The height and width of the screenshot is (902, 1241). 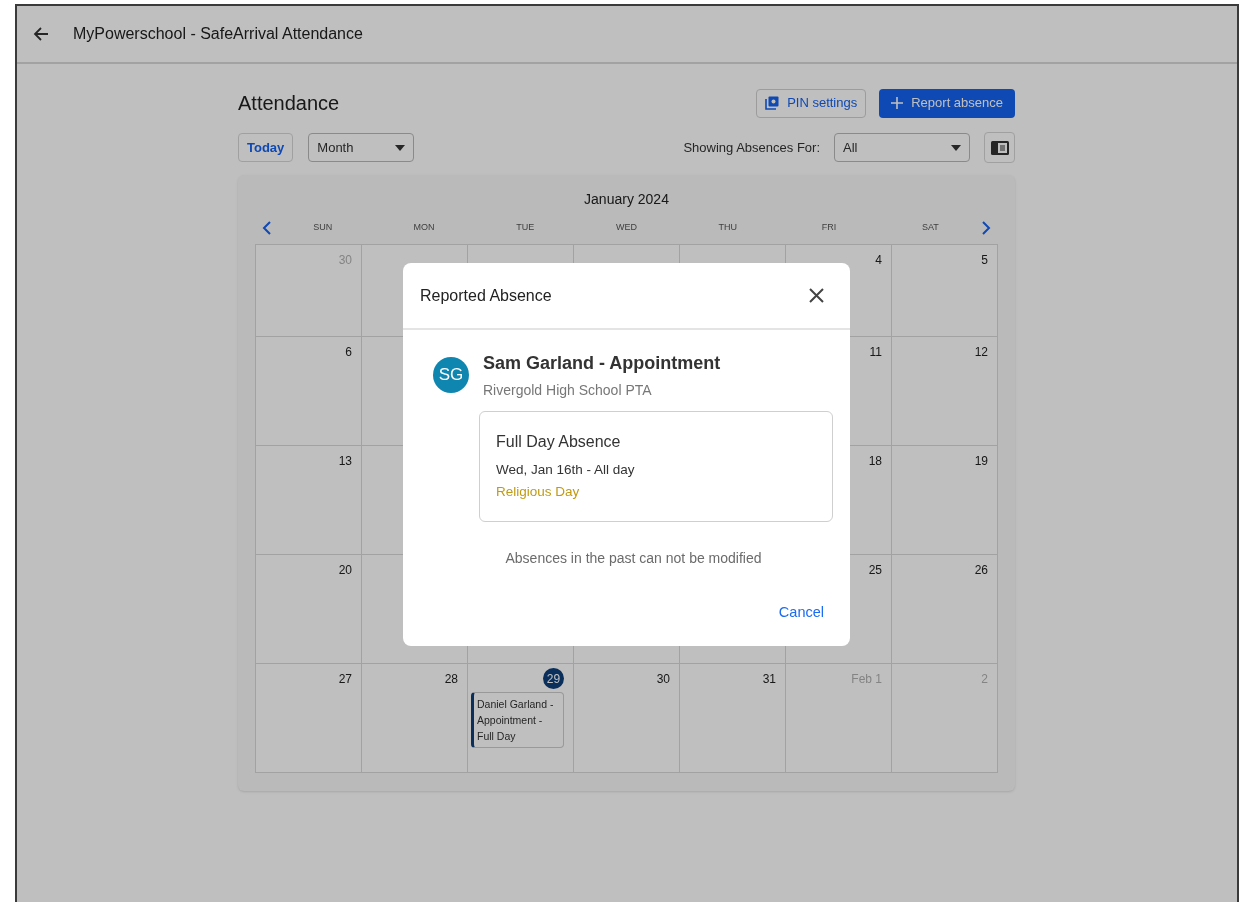 What do you see at coordinates (984, 260) in the screenshot?
I see `day-number: 5` at bounding box center [984, 260].